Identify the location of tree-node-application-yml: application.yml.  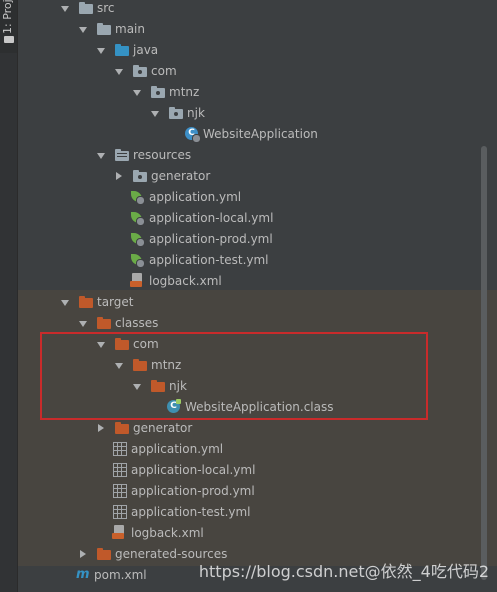
(257, 196).